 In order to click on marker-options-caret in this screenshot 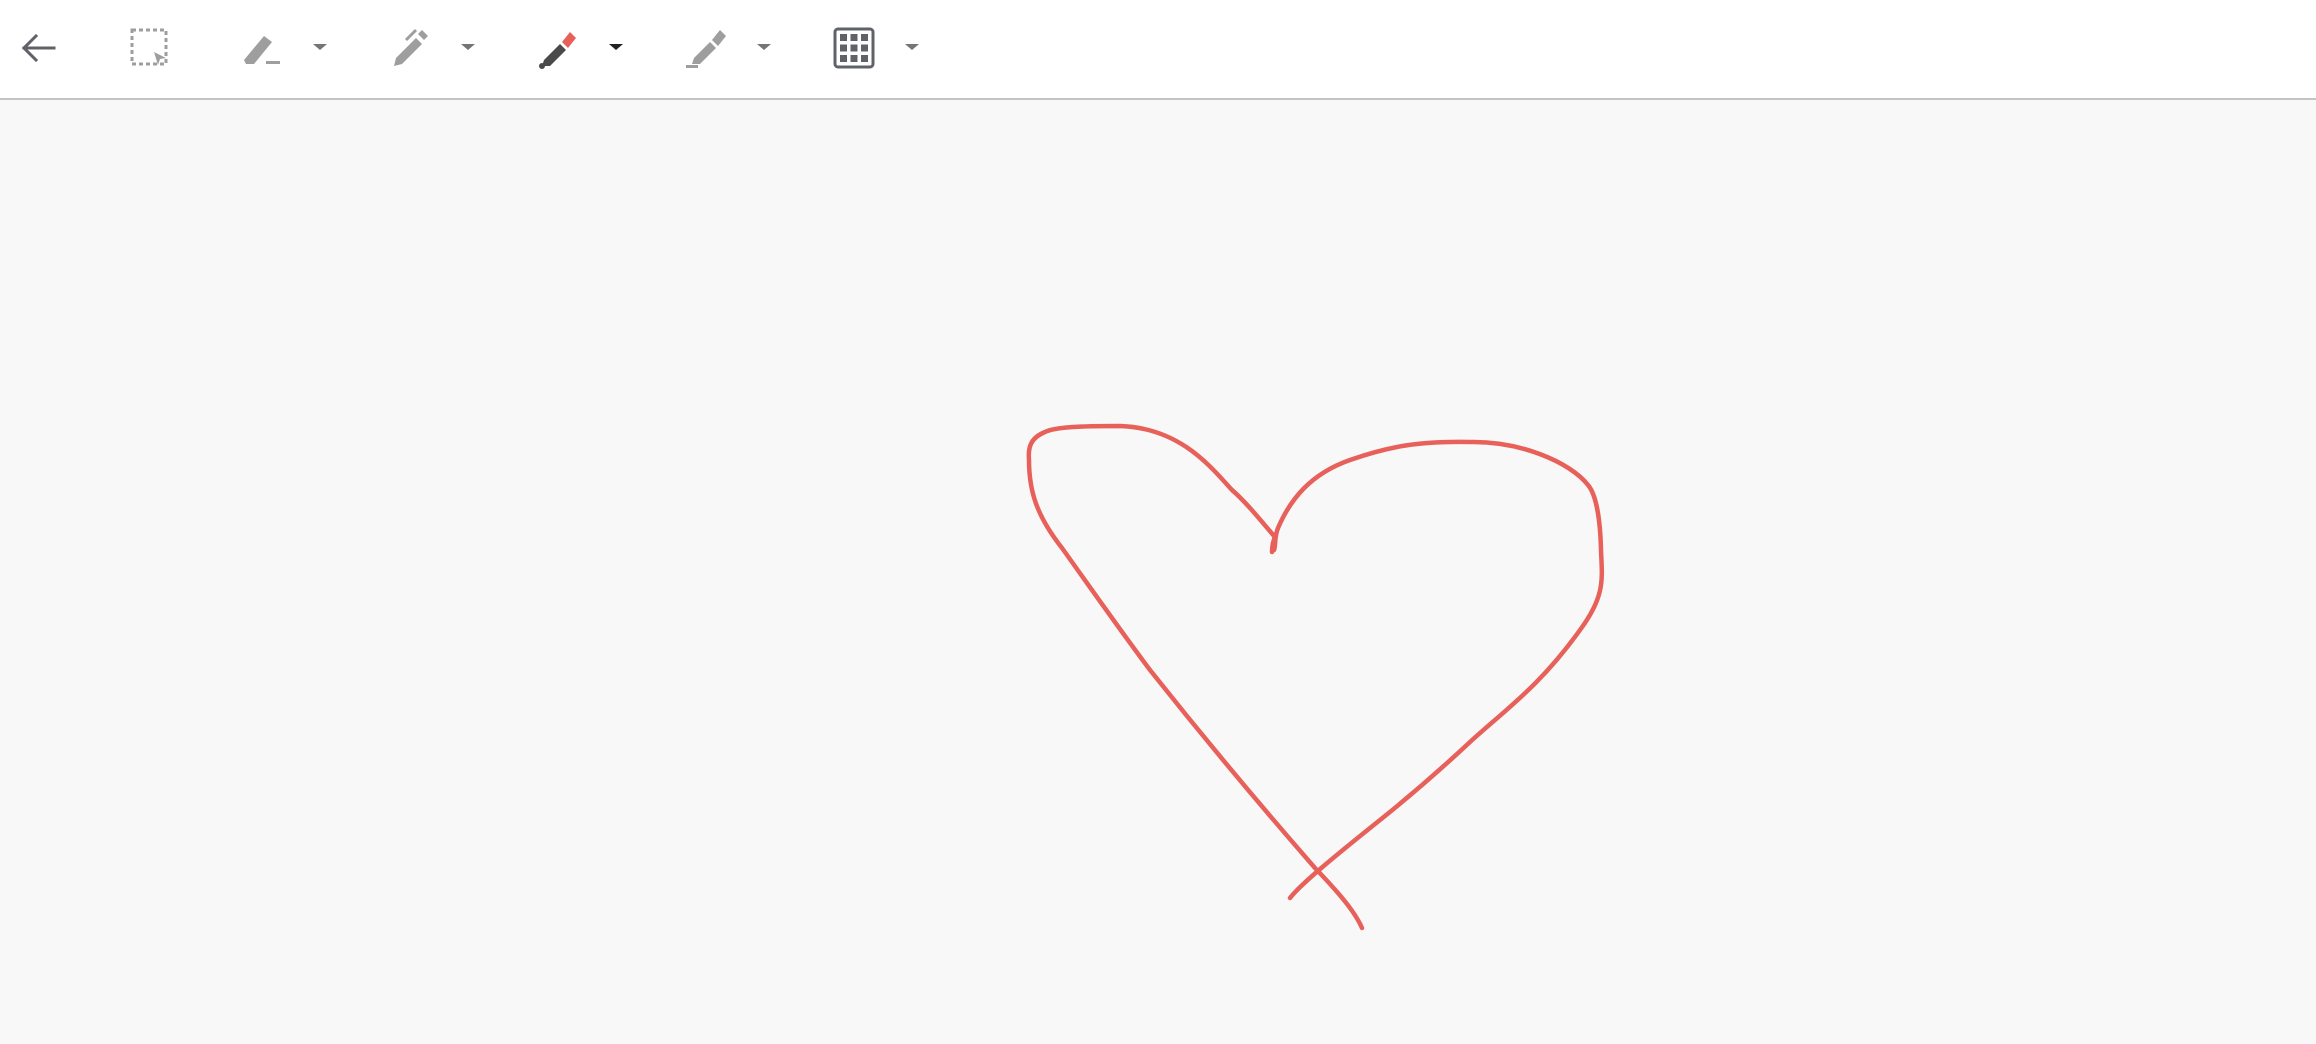, I will do `click(616, 48)`.